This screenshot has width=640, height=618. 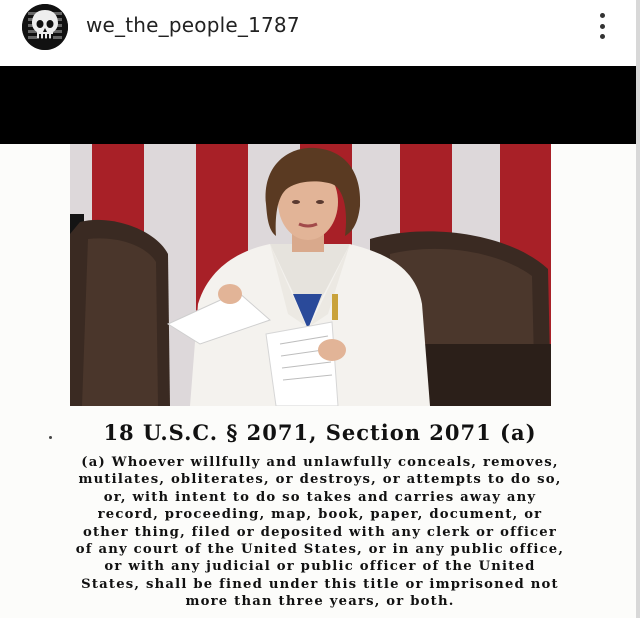 I want to click on more-options-icon, so click(x=602, y=26).